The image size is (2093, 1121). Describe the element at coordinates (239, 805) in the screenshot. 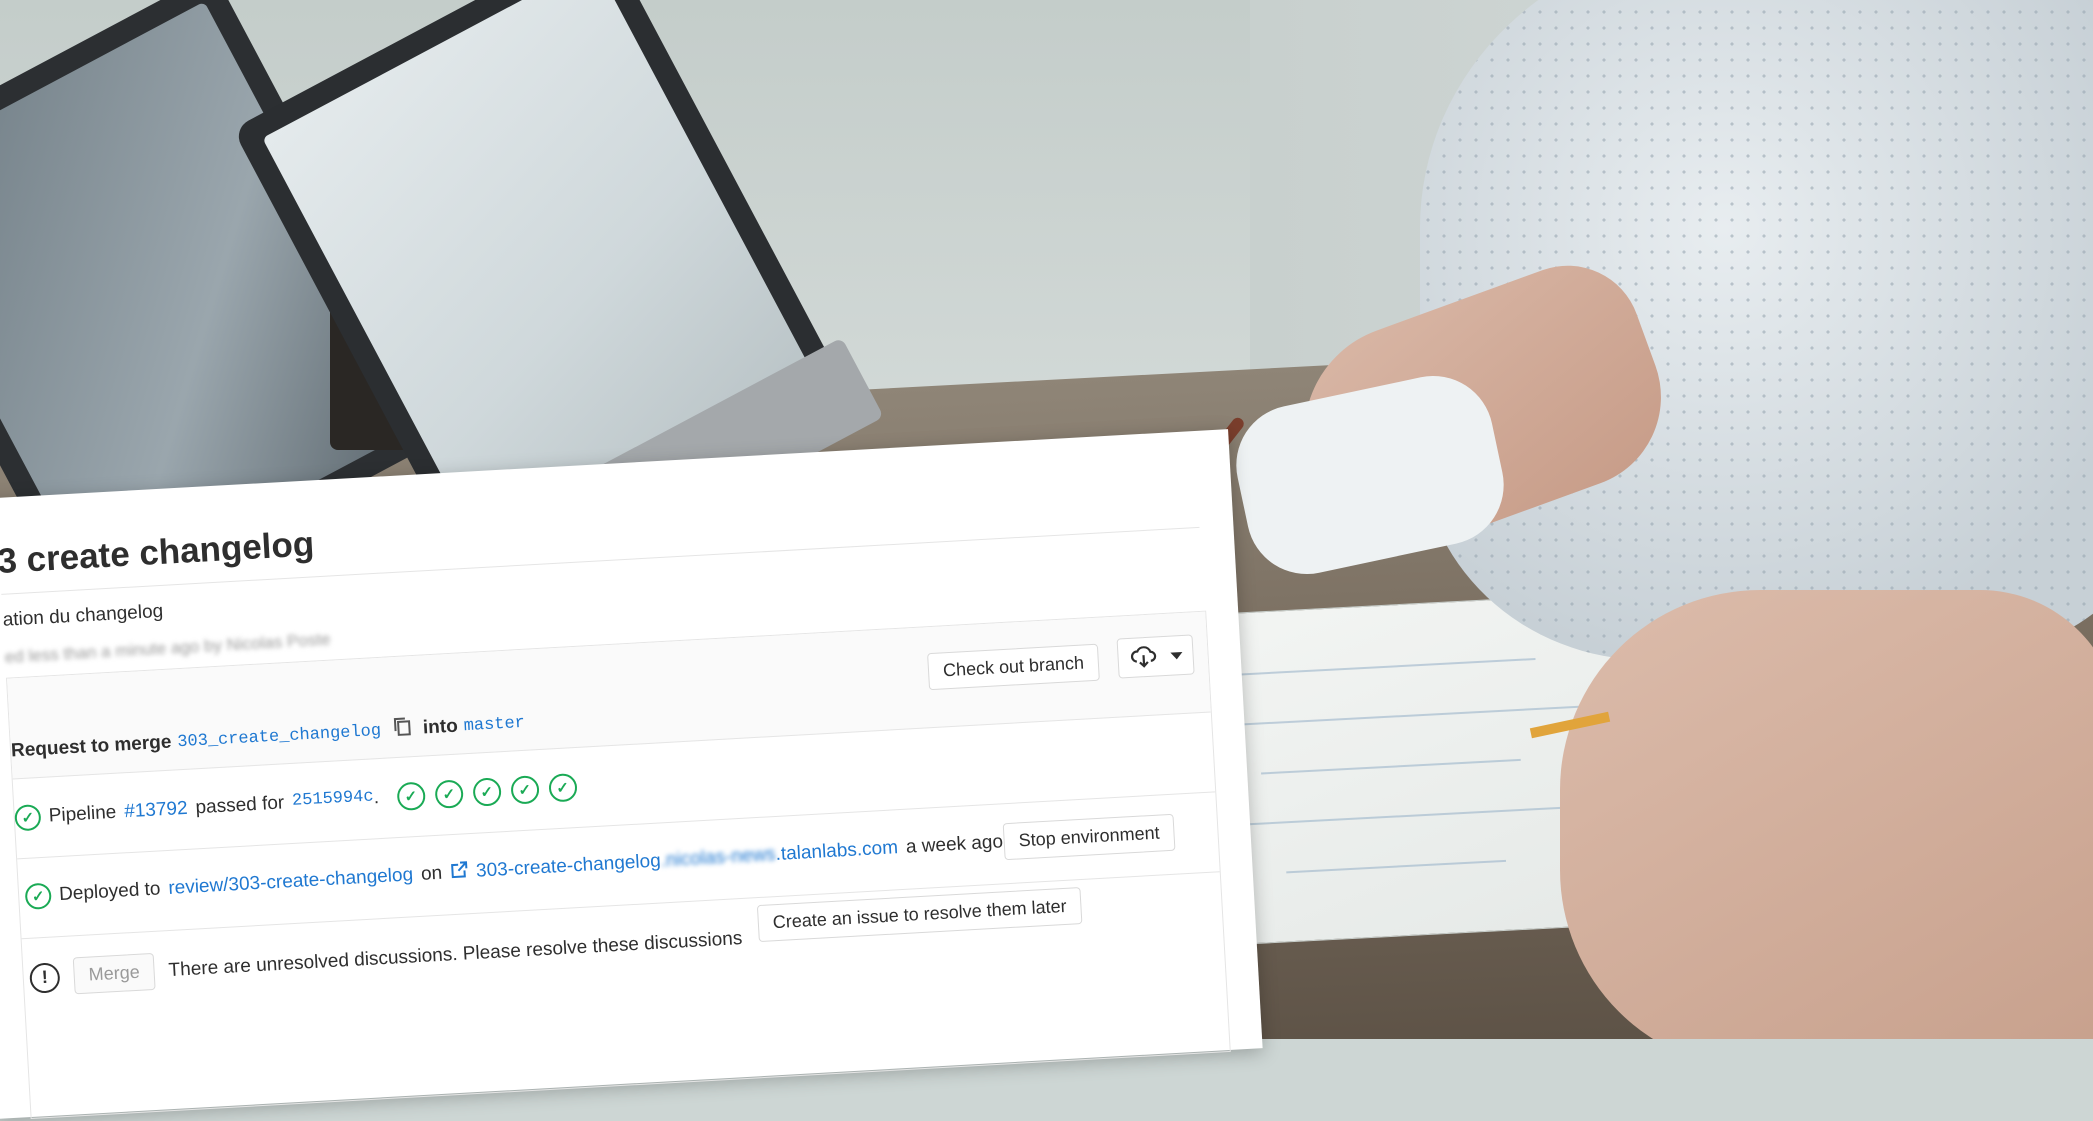

I see `passed-for-label: passed for` at that location.